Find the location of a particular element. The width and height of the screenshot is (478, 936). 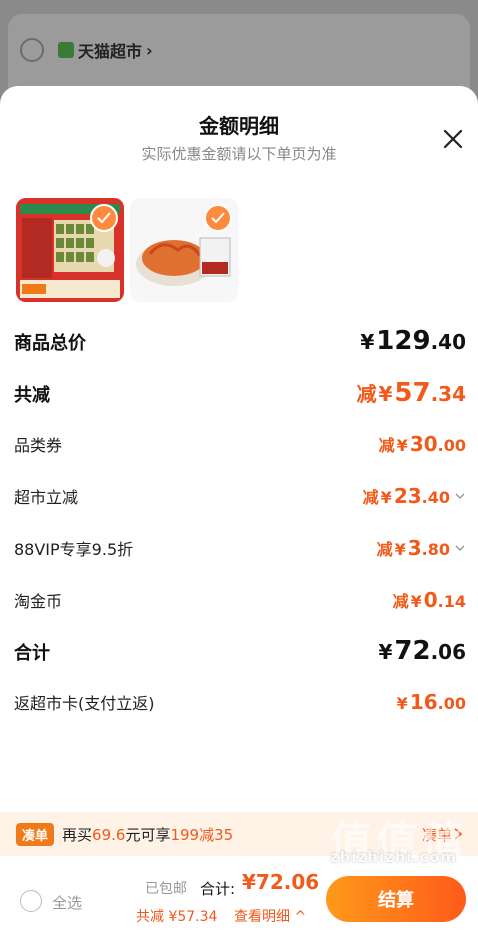

checkout-total-label: 合计: is located at coordinates (218, 889).